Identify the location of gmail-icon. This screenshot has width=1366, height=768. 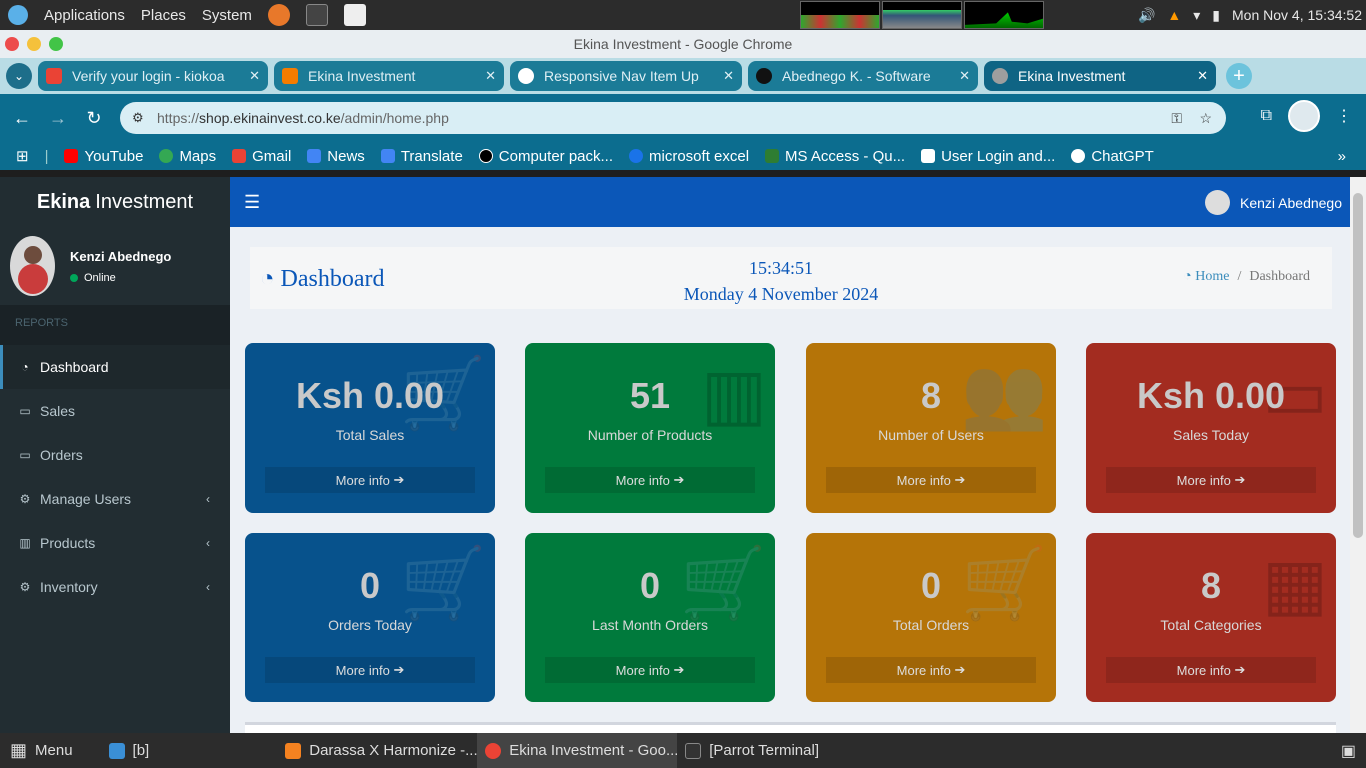
(239, 156).